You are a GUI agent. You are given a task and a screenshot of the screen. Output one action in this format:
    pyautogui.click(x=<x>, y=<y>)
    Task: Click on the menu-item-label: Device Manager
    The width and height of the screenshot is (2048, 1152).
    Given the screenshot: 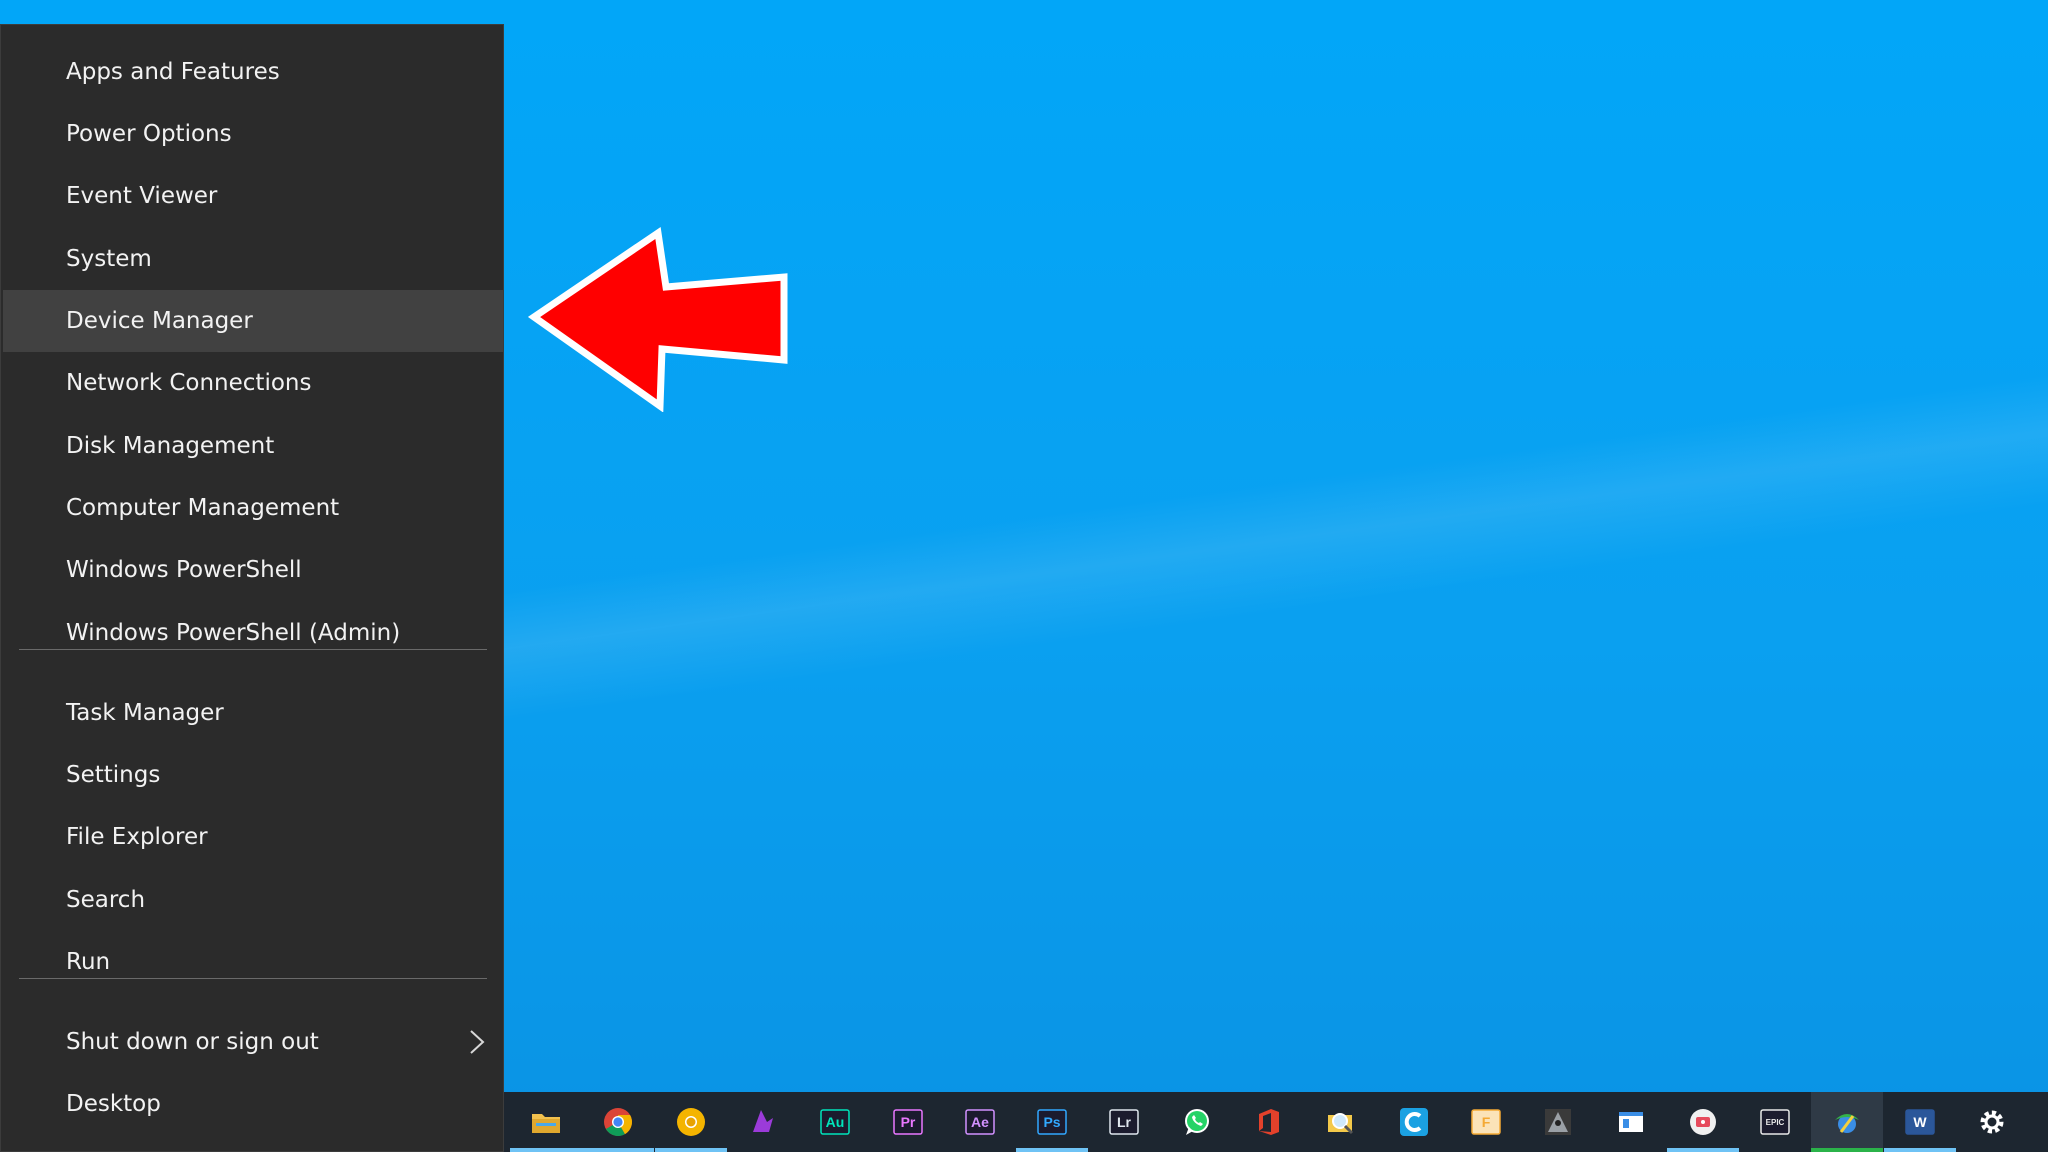 What is the action you would take?
    pyautogui.click(x=159, y=321)
    